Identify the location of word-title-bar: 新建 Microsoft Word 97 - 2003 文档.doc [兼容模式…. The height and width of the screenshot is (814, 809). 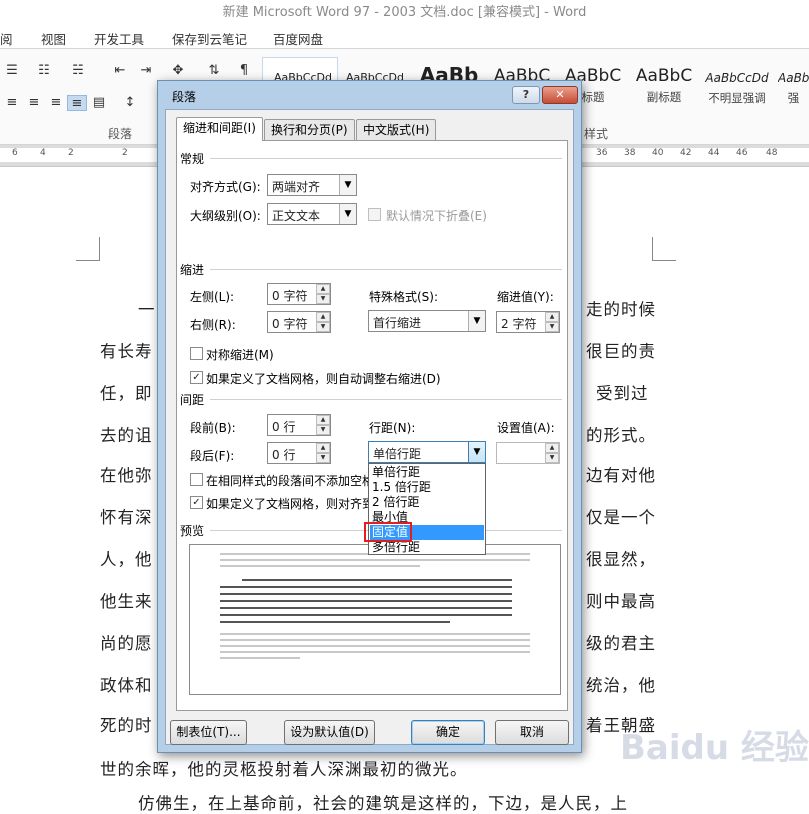
(404, 12).